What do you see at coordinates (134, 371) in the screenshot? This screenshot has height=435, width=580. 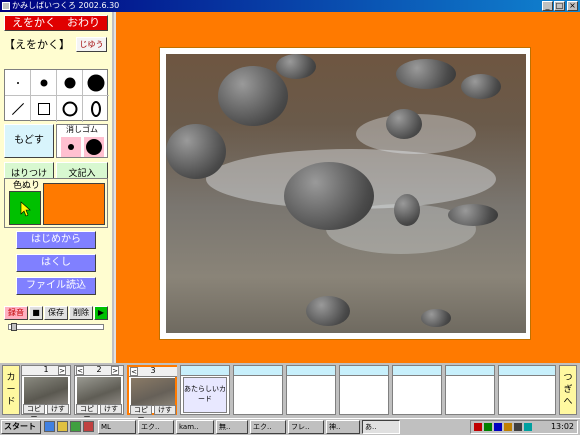 I see `card-3-prev-arrow: <` at bounding box center [134, 371].